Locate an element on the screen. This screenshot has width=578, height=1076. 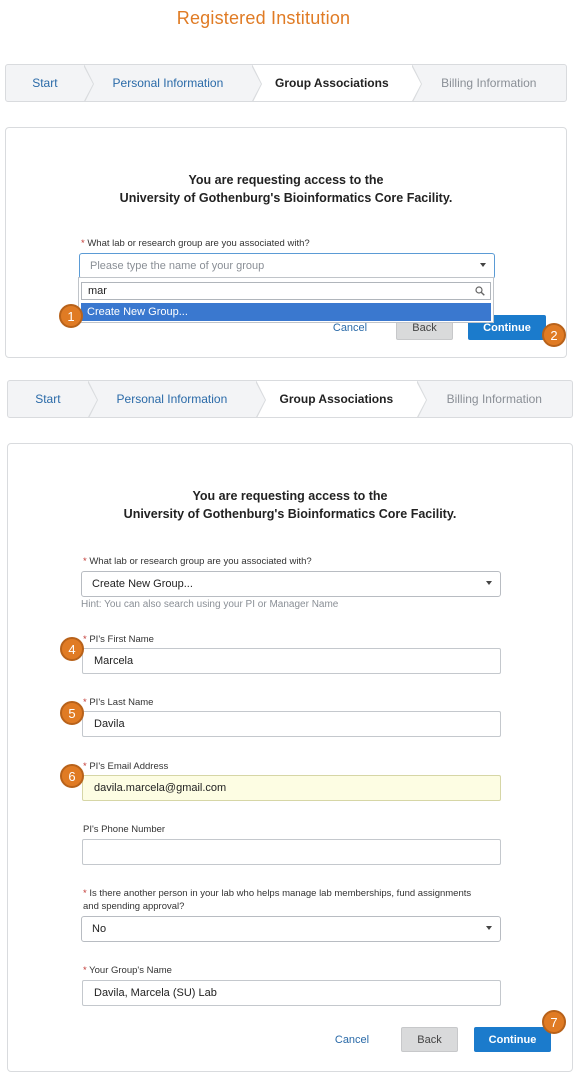
pi-last-name-label: * PI's Last Name is located at coordinates (118, 702).